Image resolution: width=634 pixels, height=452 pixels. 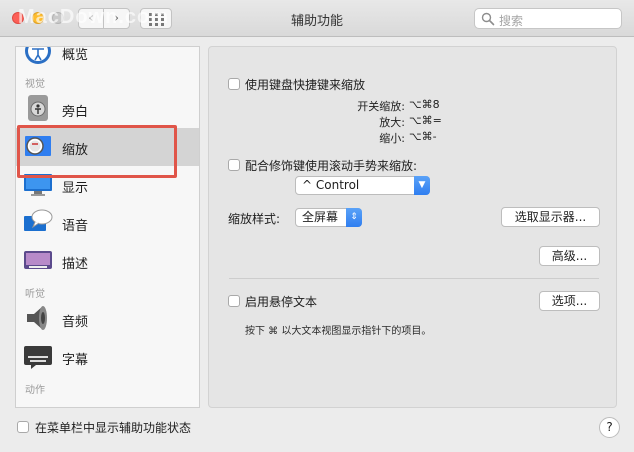 What do you see at coordinates (35, 84) in the screenshot?
I see `sidebar-section-vision: 视觉` at bounding box center [35, 84].